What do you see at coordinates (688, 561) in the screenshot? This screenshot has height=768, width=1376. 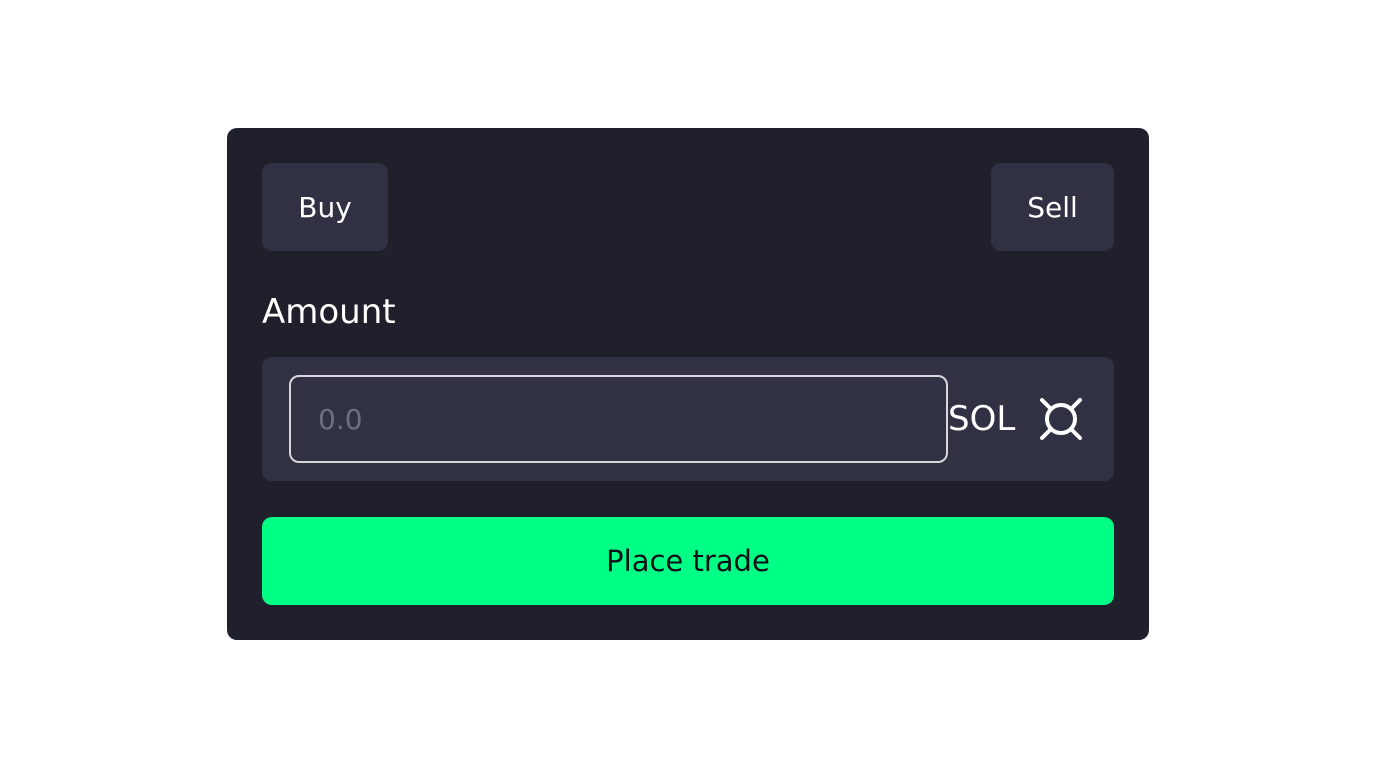 I see `place-trade-button: Place trade` at bounding box center [688, 561].